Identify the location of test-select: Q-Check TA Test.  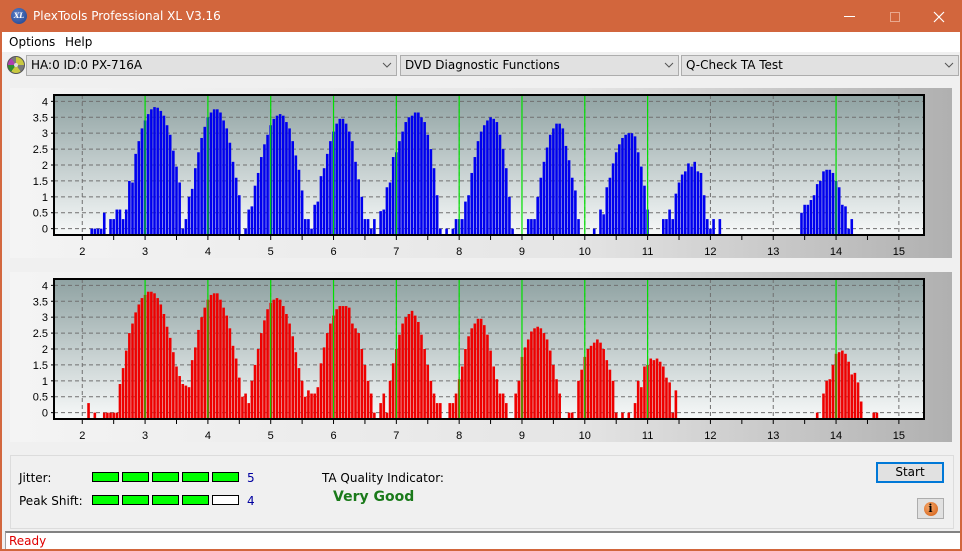
(820, 65).